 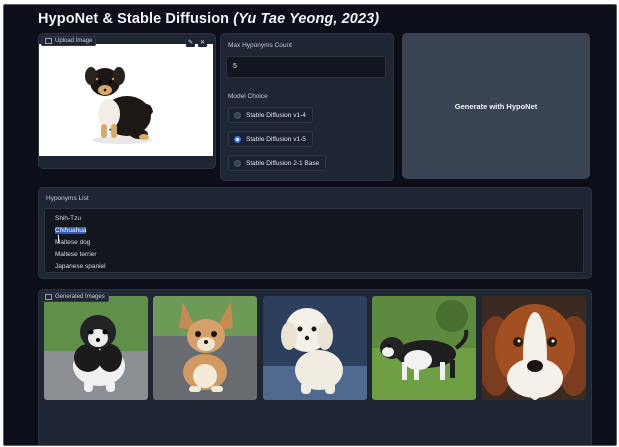 I want to click on generated-images-tag: Generated Images, so click(x=75, y=297).